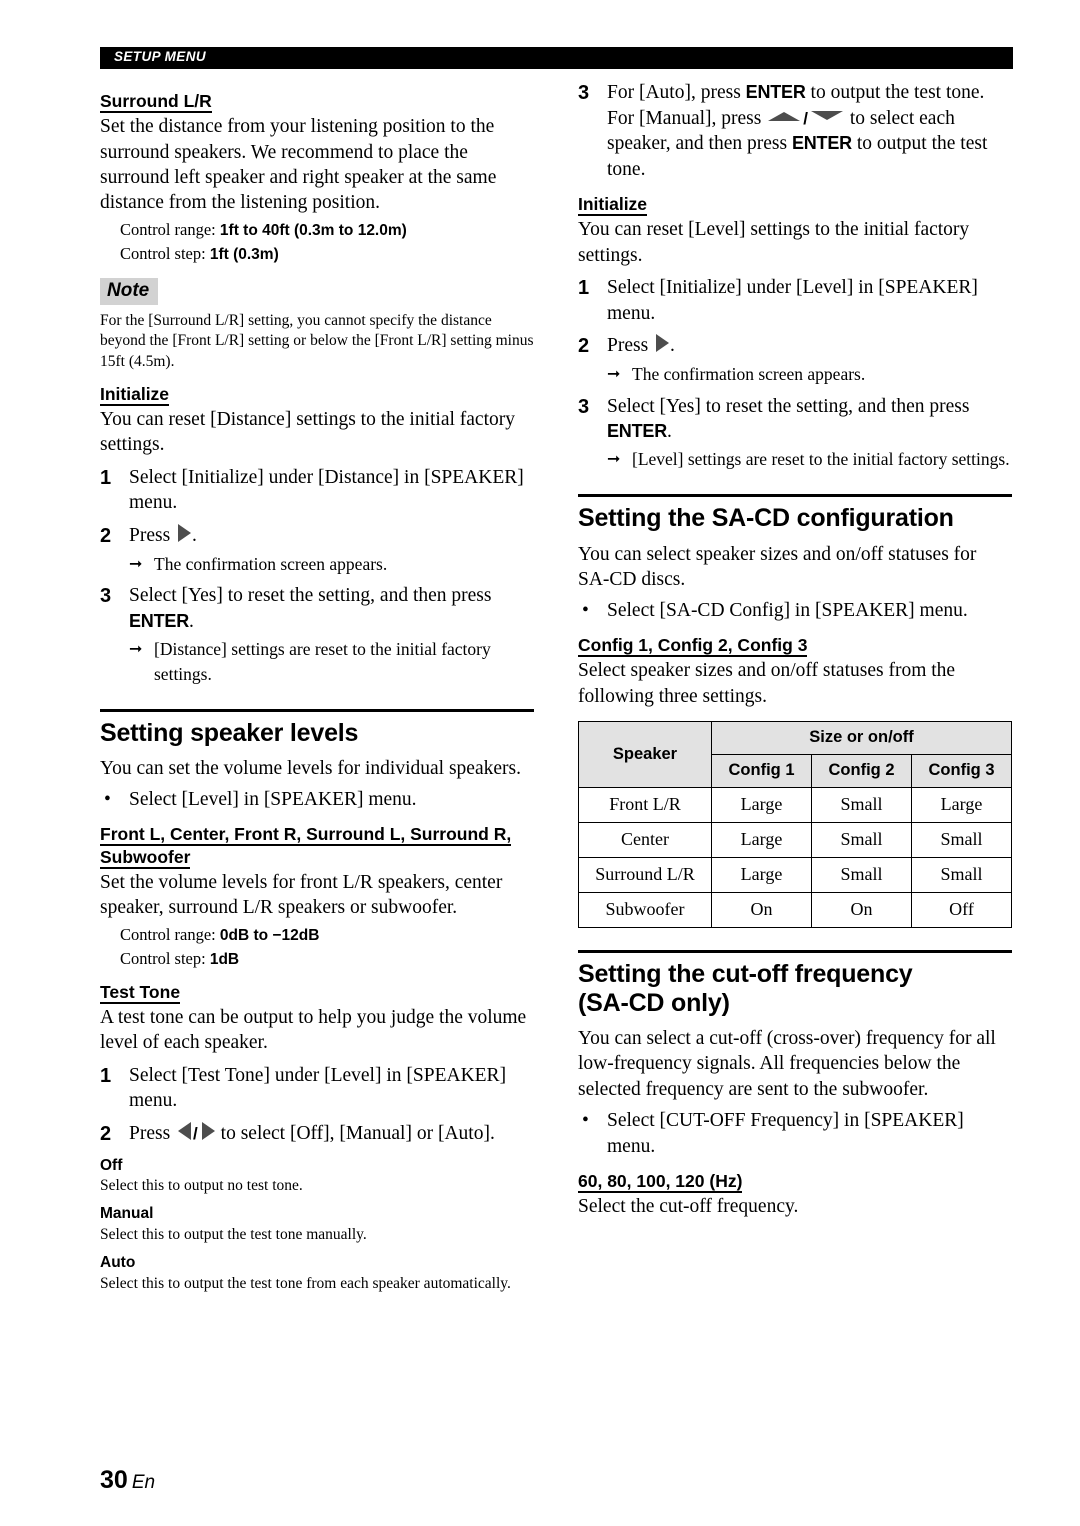  Describe the element at coordinates (787, 611) in the screenshot. I see `bullet-text: Select [SA-CD Config] in [SPEAKER] menu.` at that location.